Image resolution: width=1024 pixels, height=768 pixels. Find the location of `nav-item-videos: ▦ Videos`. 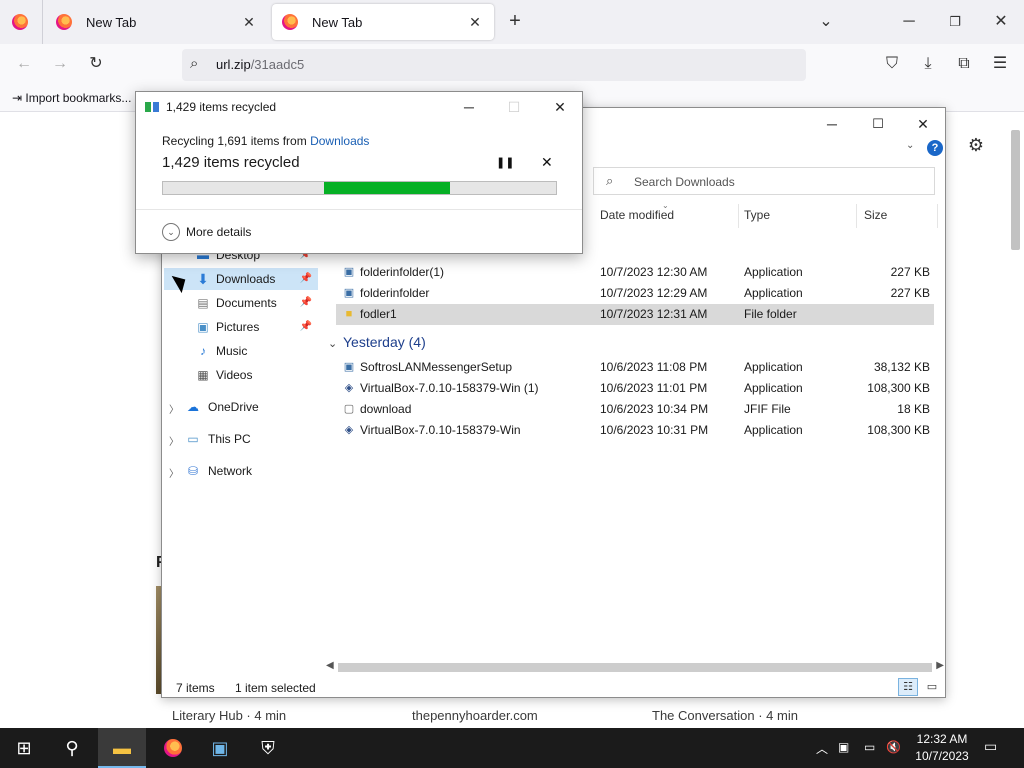

nav-item-videos: ▦ Videos is located at coordinates (241, 375).